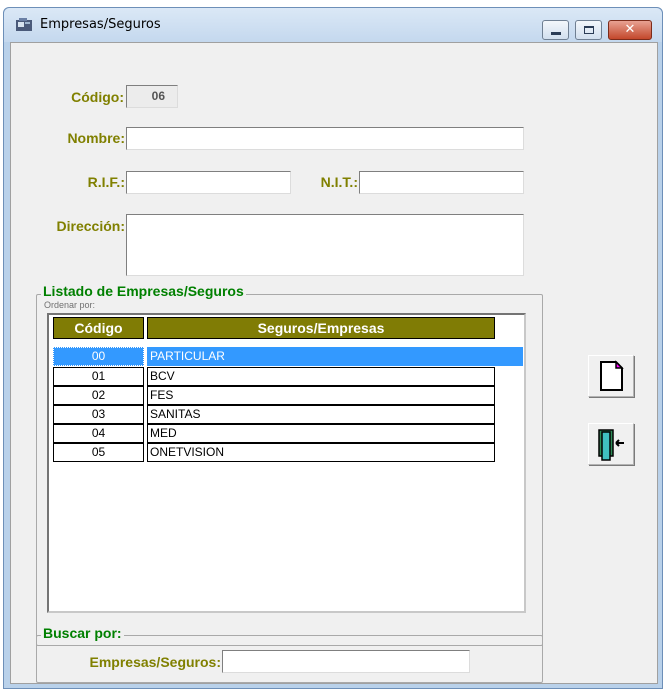 The width and height of the screenshot is (670, 692). What do you see at coordinates (143, 291) in the screenshot?
I see `listado-group-title: Listado de Empresas/Seguros` at bounding box center [143, 291].